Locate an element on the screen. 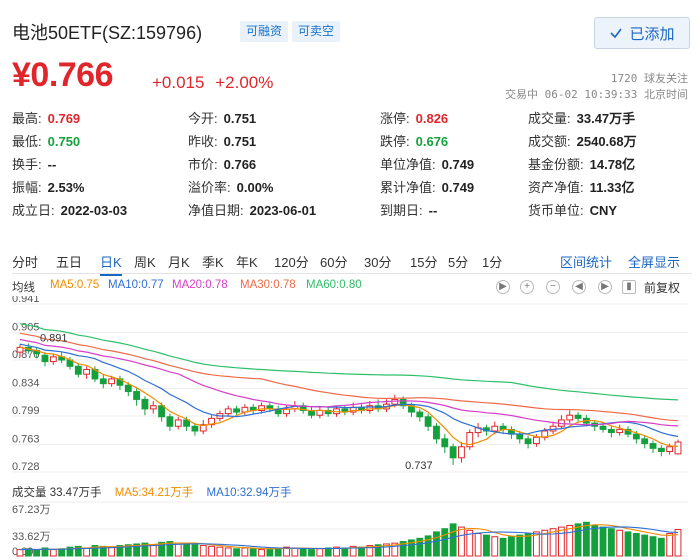 The image size is (700, 560). stat-item: 振幅: 2.53% is located at coordinates (48, 186).